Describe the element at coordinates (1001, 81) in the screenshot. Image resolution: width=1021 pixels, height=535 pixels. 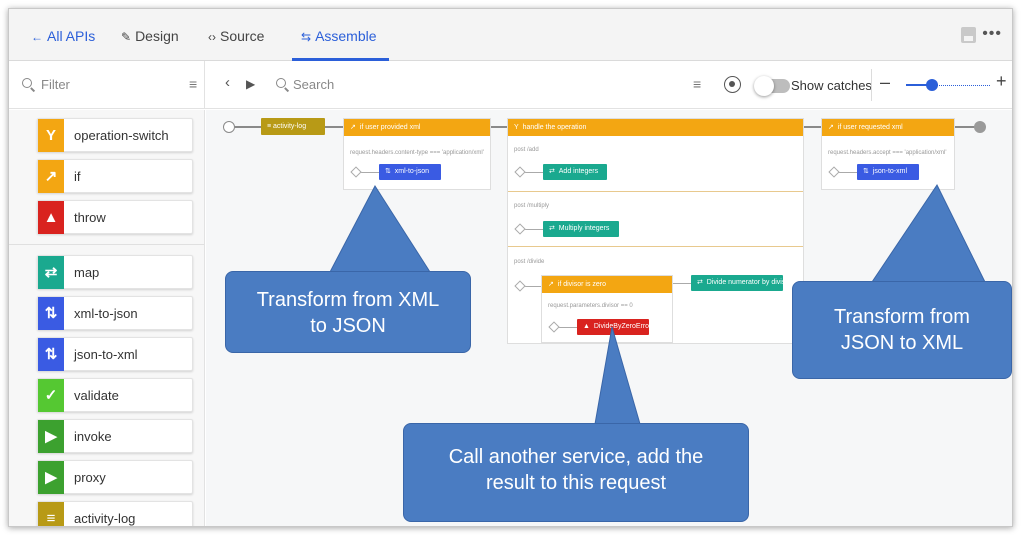
I see `zoom-in-button: +` at that location.